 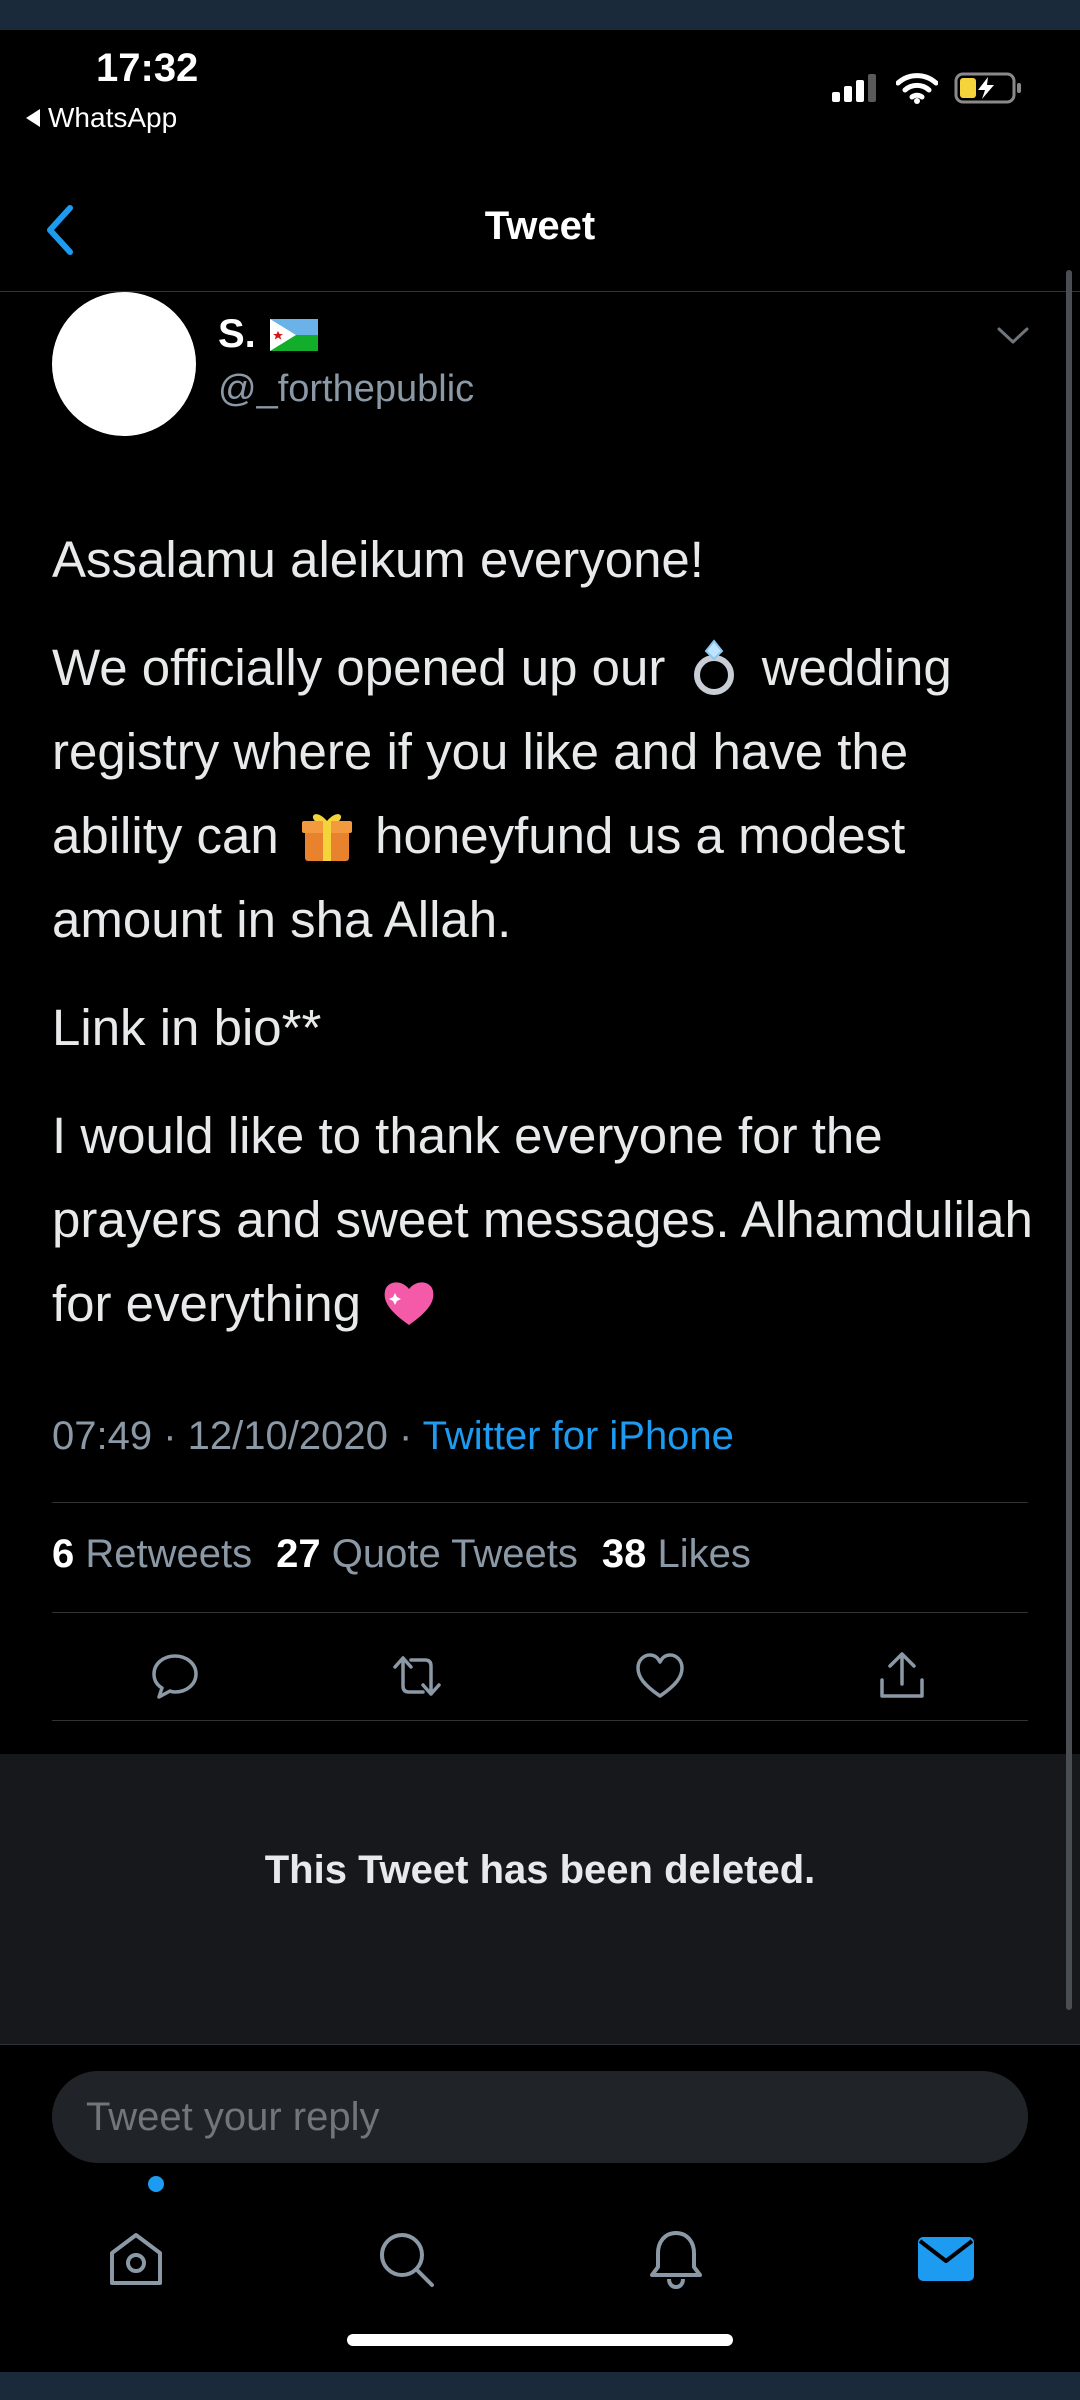 What do you see at coordinates (298, 1554) in the screenshot?
I see `quote-tweets-count: 27` at bounding box center [298, 1554].